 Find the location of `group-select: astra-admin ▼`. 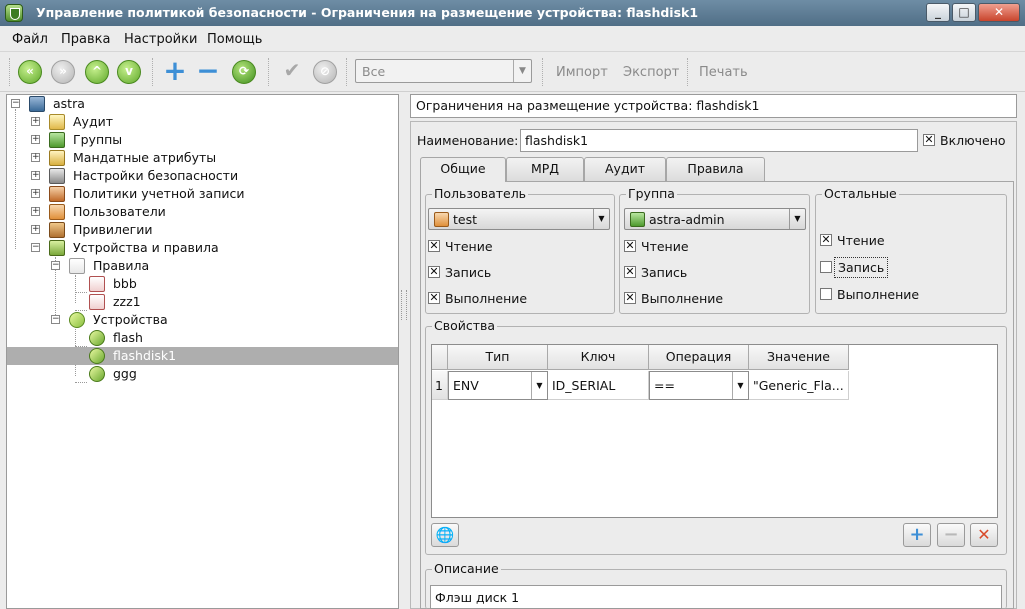

group-select: astra-admin ▼ is located at coordinates (715, 219).